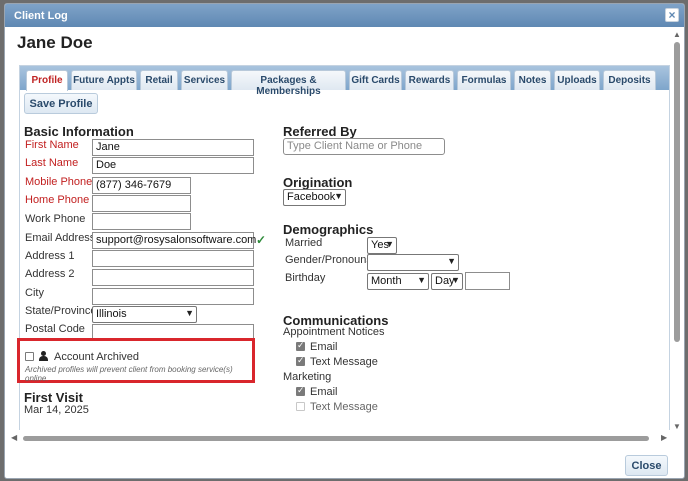  What do you see at coordinates (47, 80) in the screenshot?
I see `tab-profile: Profile` at bounding box center [47, 80].